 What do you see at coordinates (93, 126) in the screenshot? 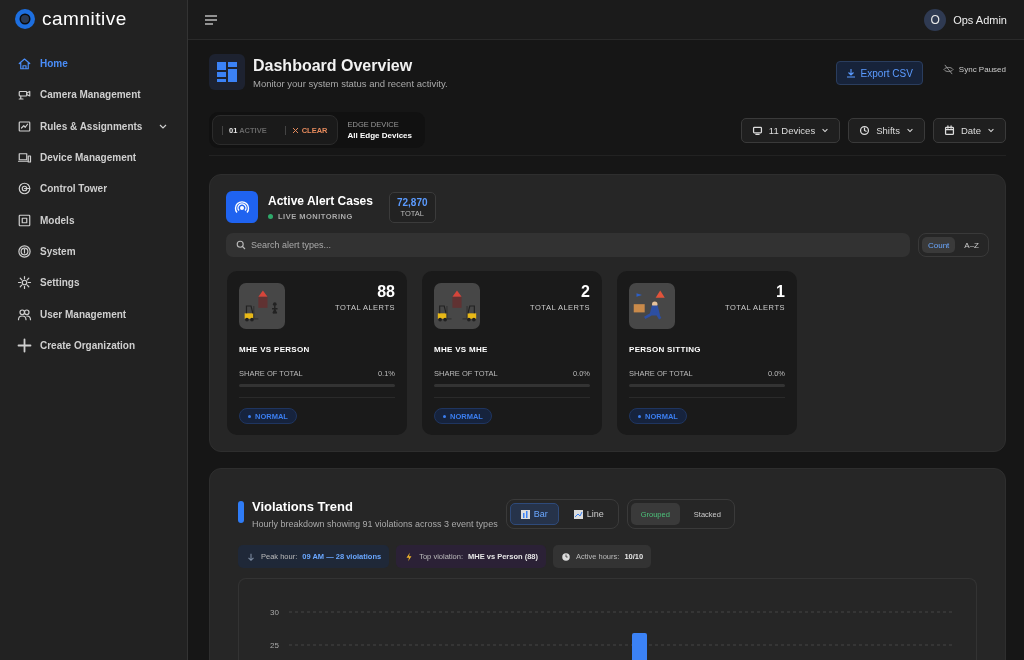
I see `sidebar-item: Rules & Assignments` at bounding box center [93, 126].